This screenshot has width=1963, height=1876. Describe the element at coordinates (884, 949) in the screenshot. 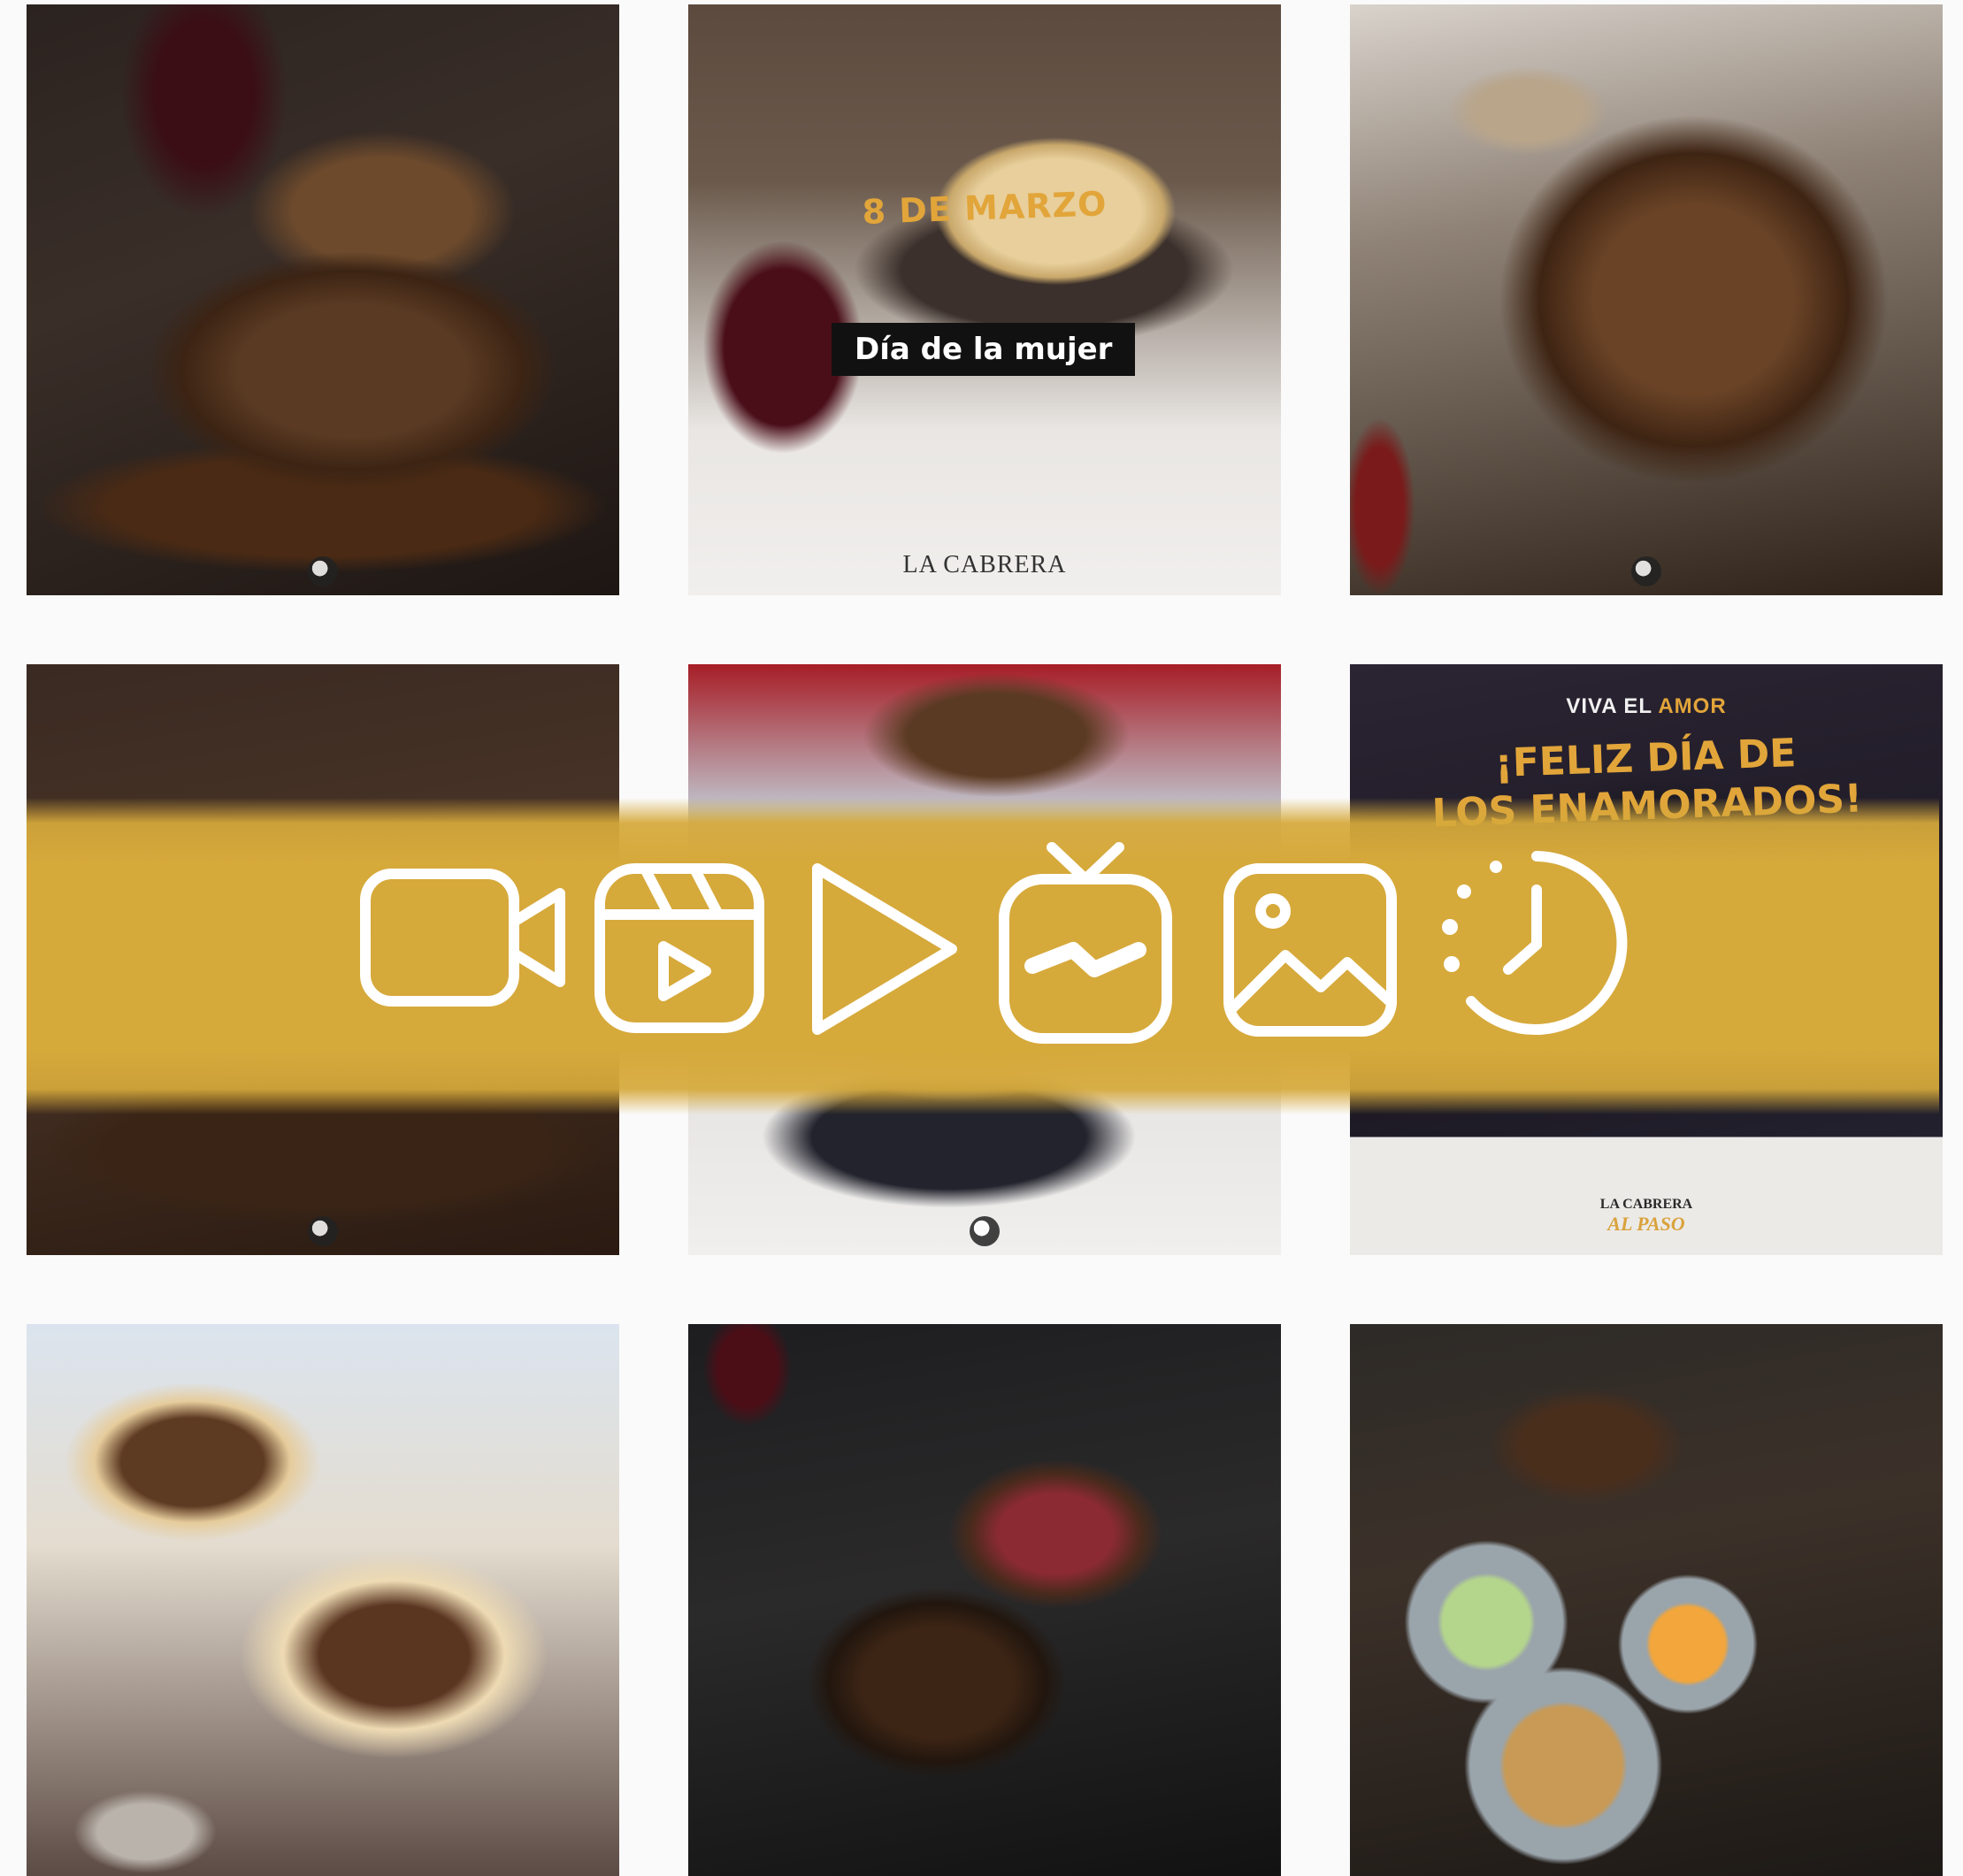

I see `play-icon` at that location.